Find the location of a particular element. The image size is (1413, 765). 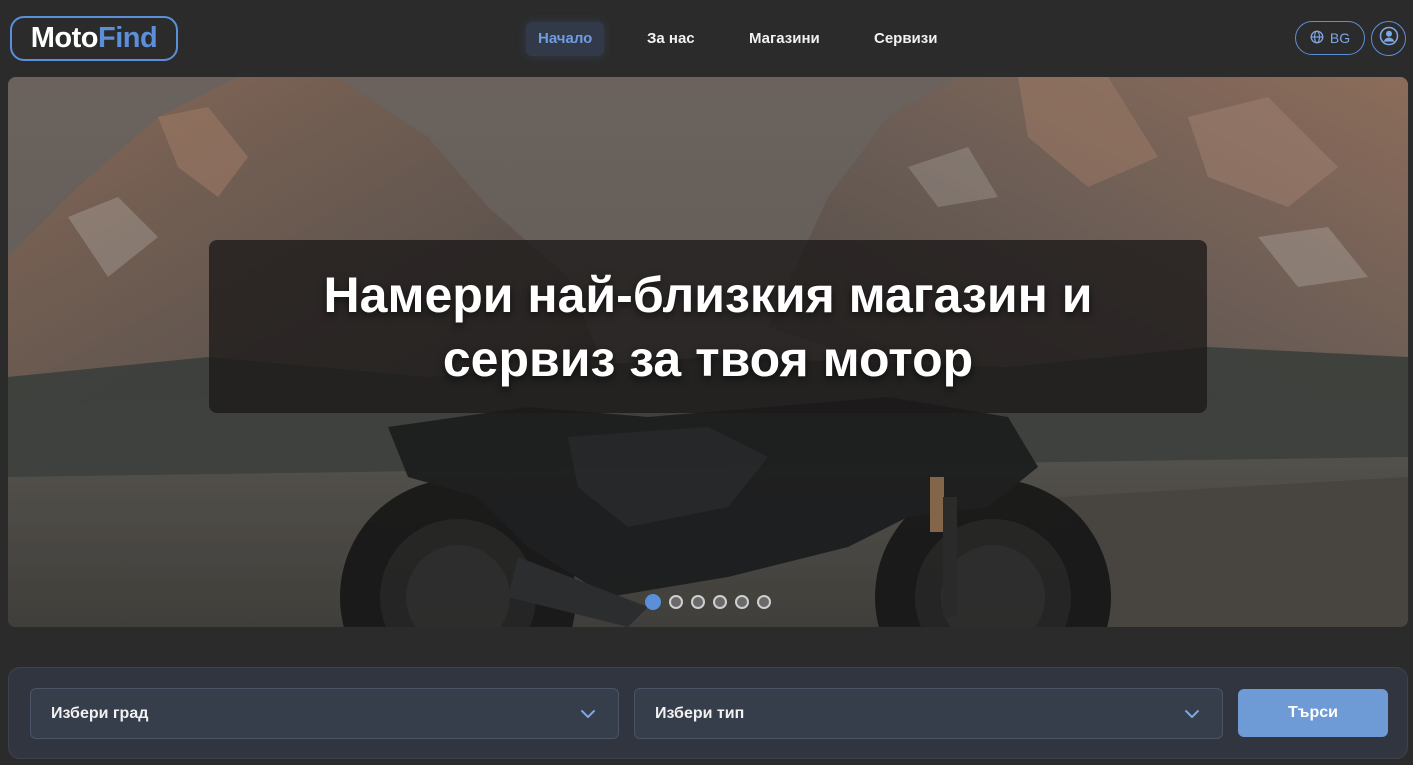

language-button: BG is located at coordinates (1330, 38).